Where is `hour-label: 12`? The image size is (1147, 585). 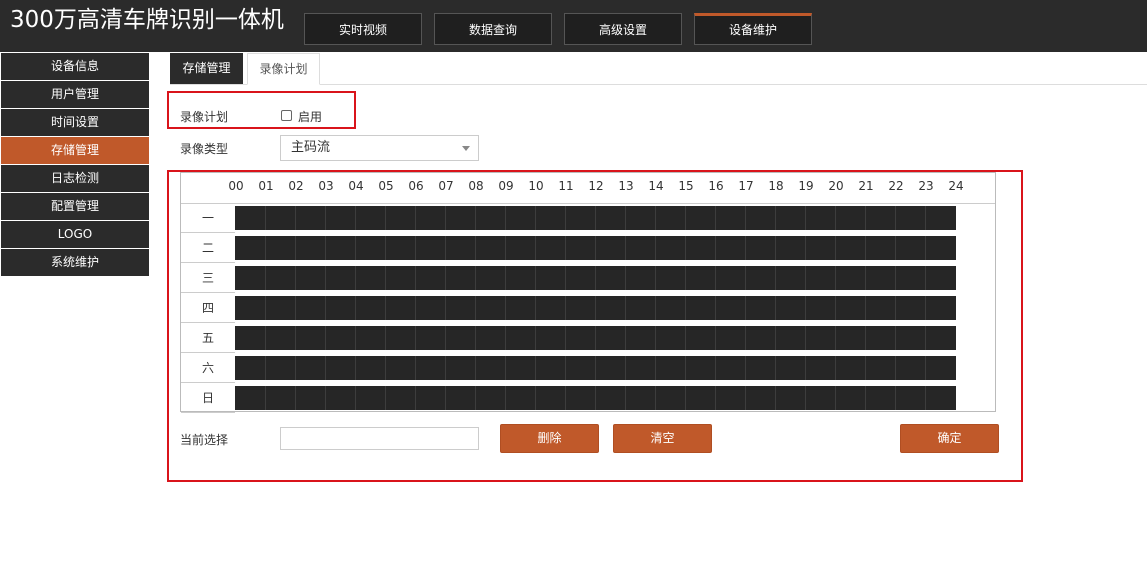
hour-label: 12 is located at coordinates (596, 186).